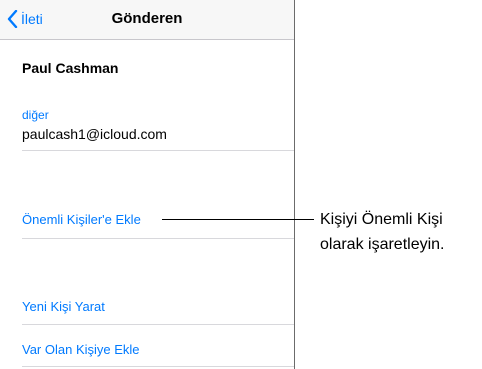 The width and height of the screenshot is (482, 369). What do you see at coordinates (81, 219) in the screenshot?
I see `add-vip-button: Önemli Kişiler'e Ekle` at bounding box center [81, 219].